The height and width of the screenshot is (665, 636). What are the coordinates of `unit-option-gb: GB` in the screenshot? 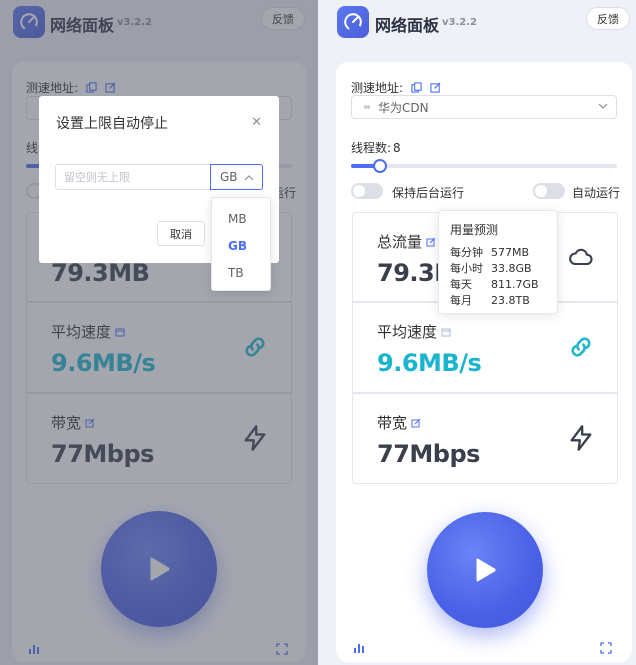 It's located at (237, 246).